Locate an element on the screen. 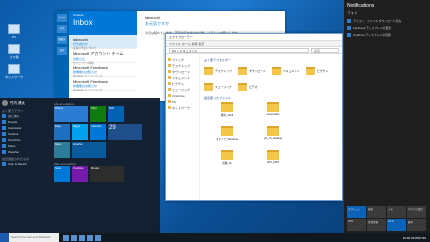 The height and width of the screenshot is (242, 430). explorer-icon is located at coordinates (82, 237).